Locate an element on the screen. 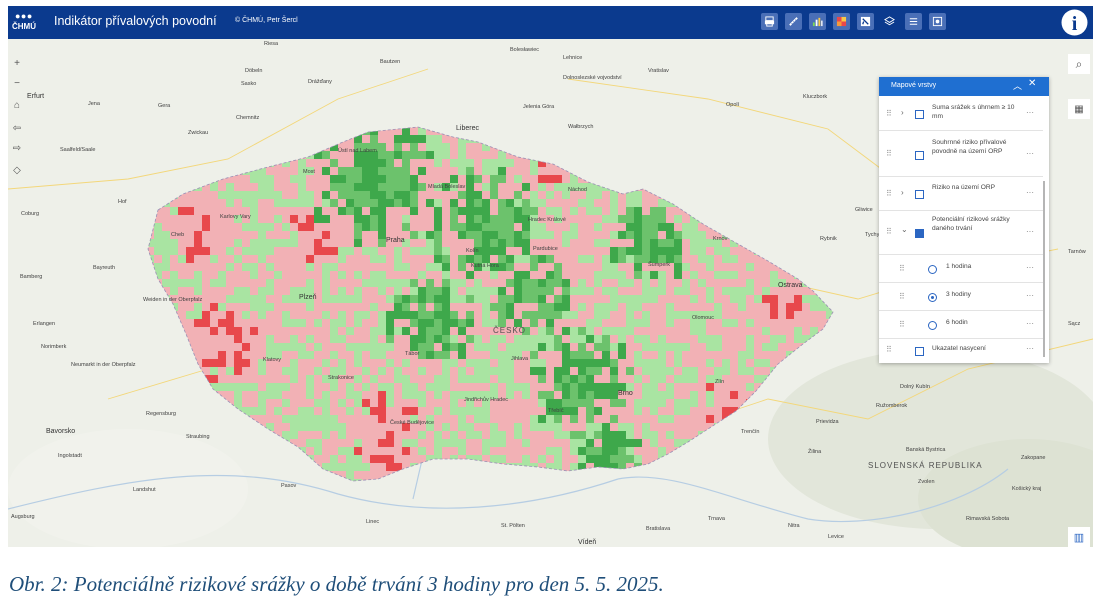  info-button: i is located at coordinates (1074, 22).